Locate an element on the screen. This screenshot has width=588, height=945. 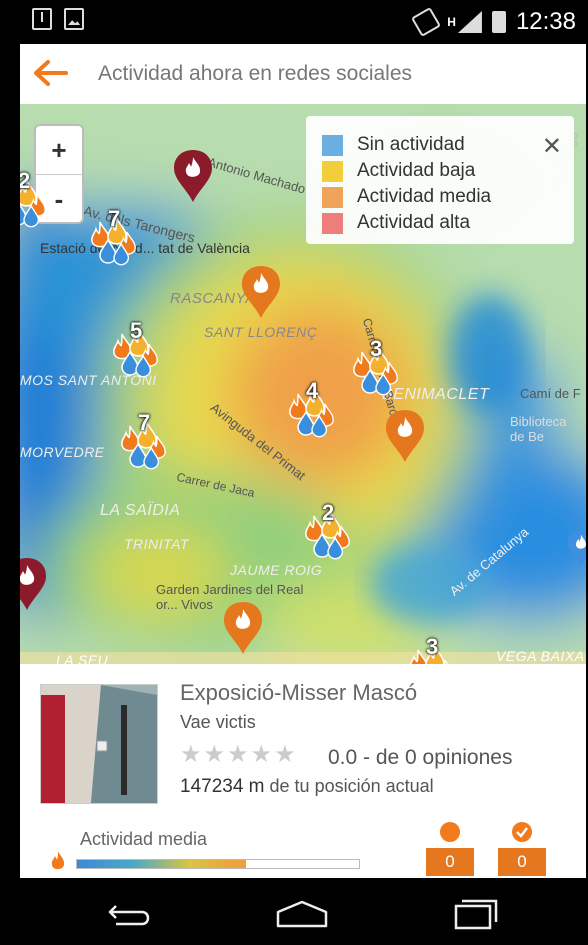
place-thumbnail is located at coordinates (99, 744).